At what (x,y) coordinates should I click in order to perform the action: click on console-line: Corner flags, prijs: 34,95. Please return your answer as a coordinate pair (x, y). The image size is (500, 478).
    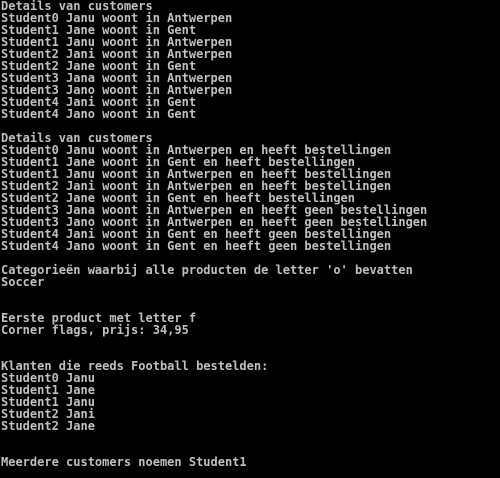
    Looking at the image, I should click on (95, 330).